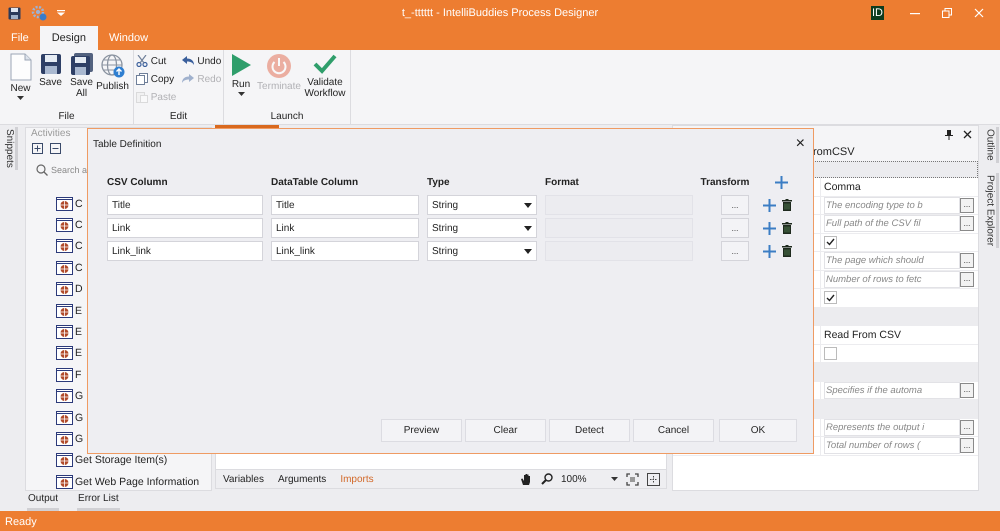 This screenshot has height=531, width=1000. Describe the element at coordinates (439, 183) in the screenshot. I see `column-header: Type` at that location.